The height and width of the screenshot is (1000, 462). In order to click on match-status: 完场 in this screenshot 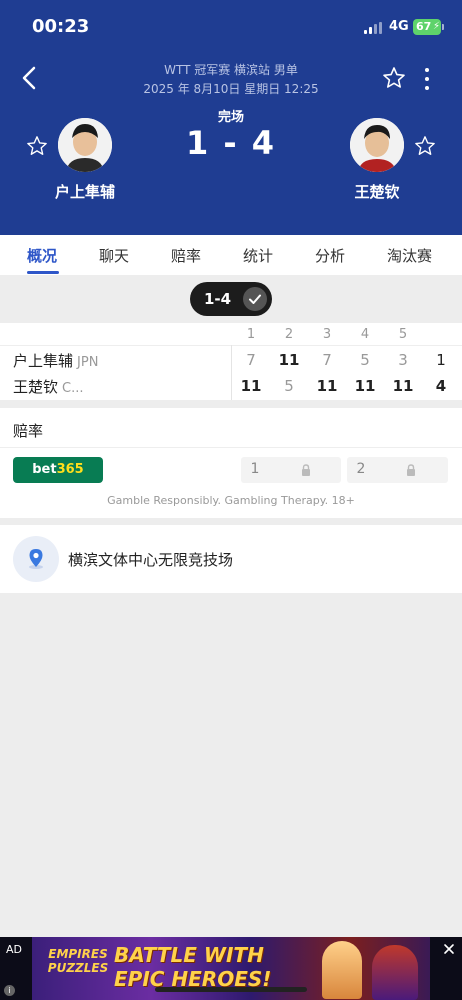, I will do `click(230, 117)`.